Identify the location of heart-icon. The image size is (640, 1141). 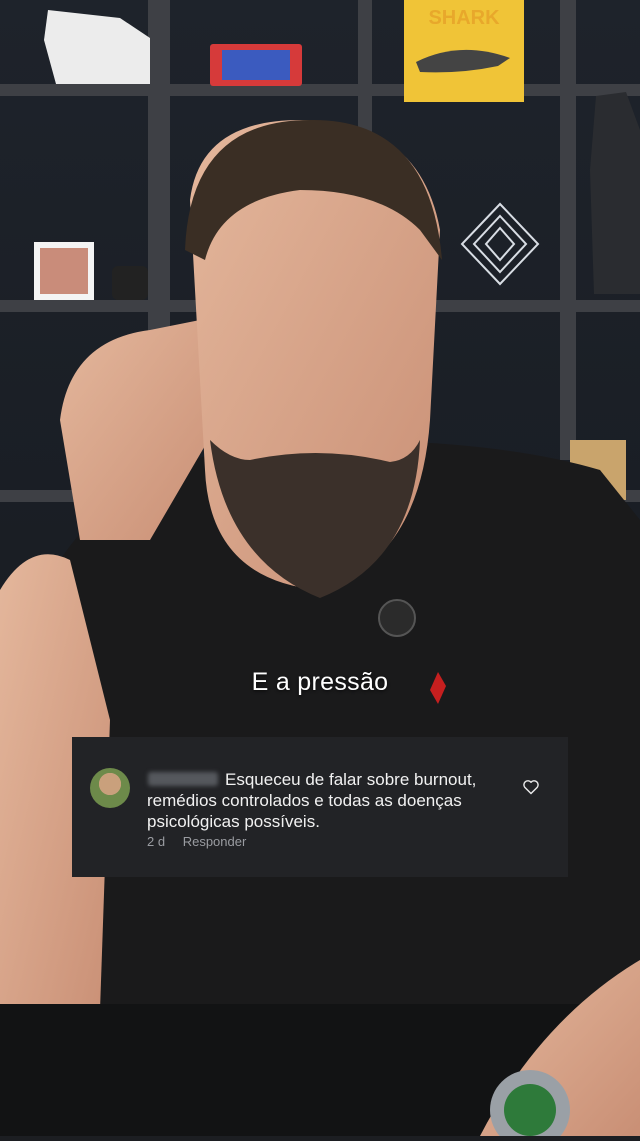
(531, 787).